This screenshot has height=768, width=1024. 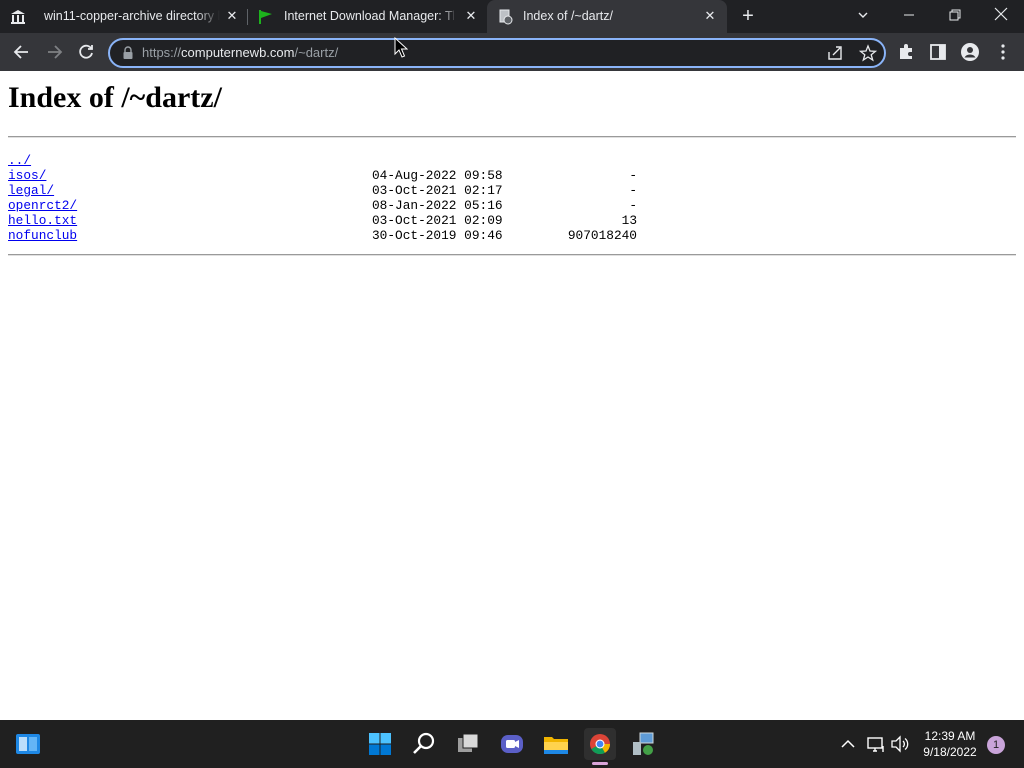 I want to click on forward-icon, so click(x=54, y=52).